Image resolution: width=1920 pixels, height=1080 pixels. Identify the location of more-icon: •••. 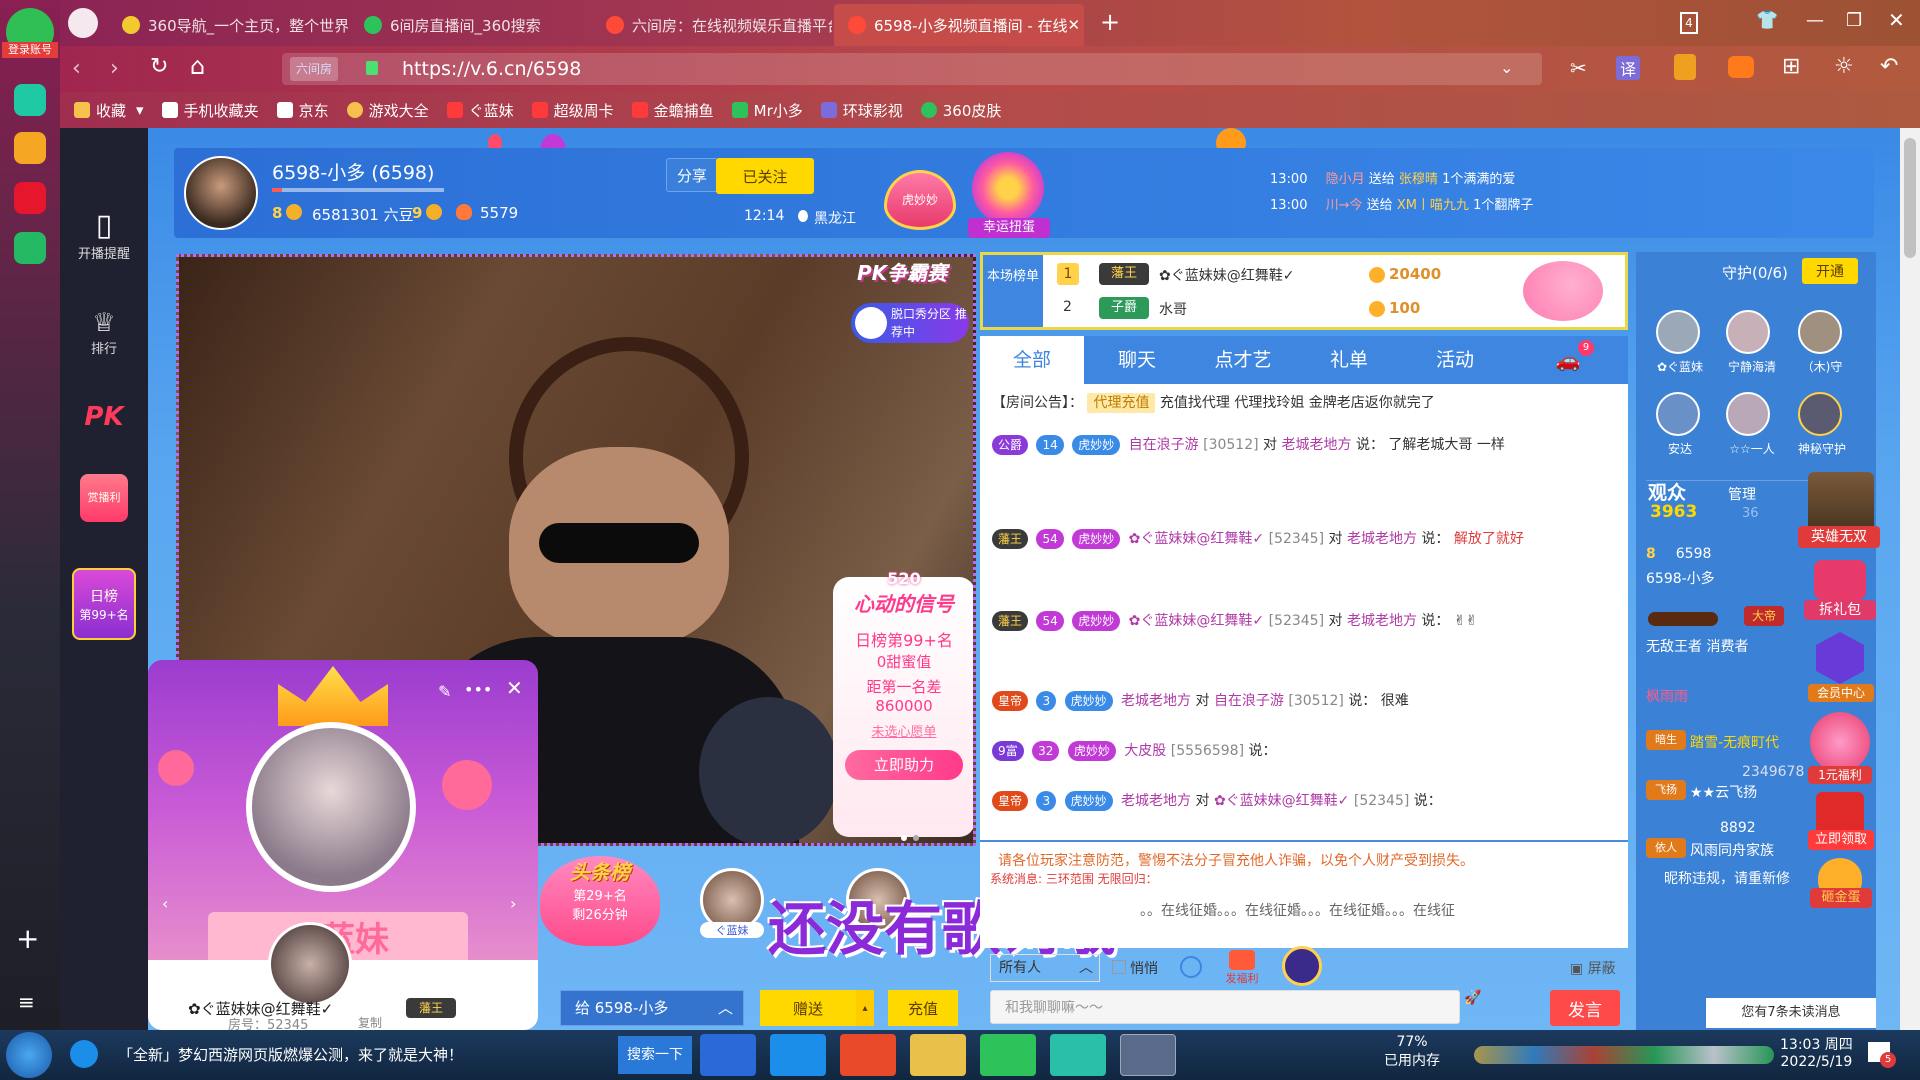
(478, 689).